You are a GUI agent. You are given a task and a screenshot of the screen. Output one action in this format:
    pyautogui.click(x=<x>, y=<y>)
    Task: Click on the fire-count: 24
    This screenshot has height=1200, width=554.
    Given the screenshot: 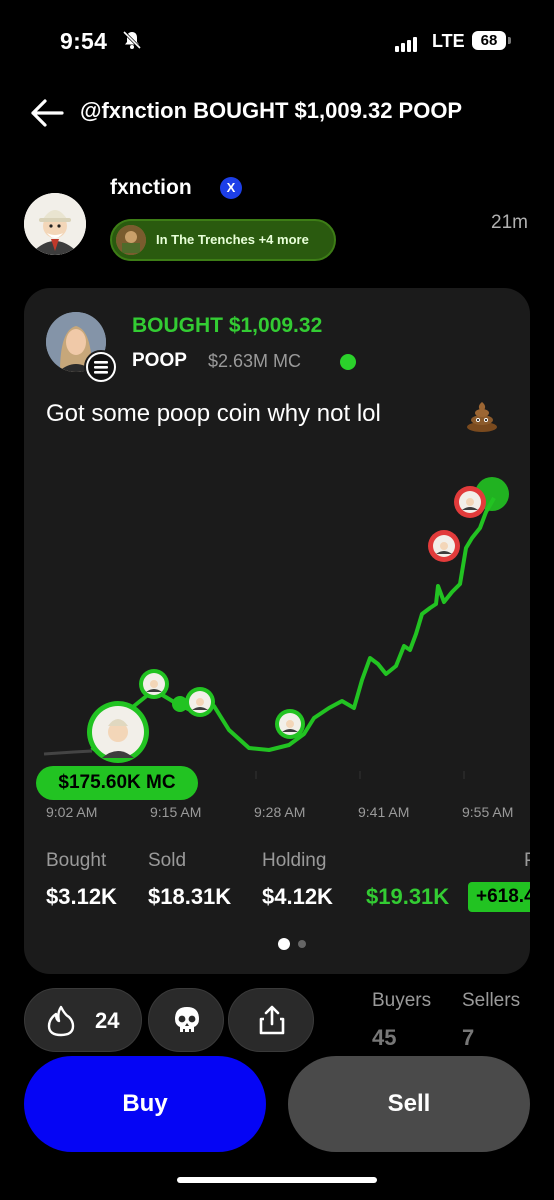 What is the action you would take?
    pyautogui.click(x=107, y=1020)
    